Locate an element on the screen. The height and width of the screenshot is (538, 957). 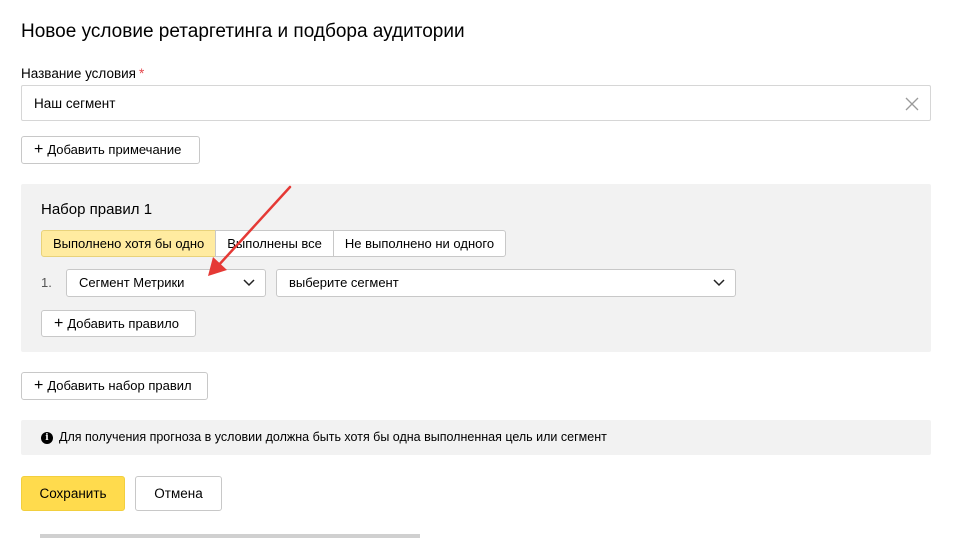
save-button: Сохранить is located at coordinates (73, 493).